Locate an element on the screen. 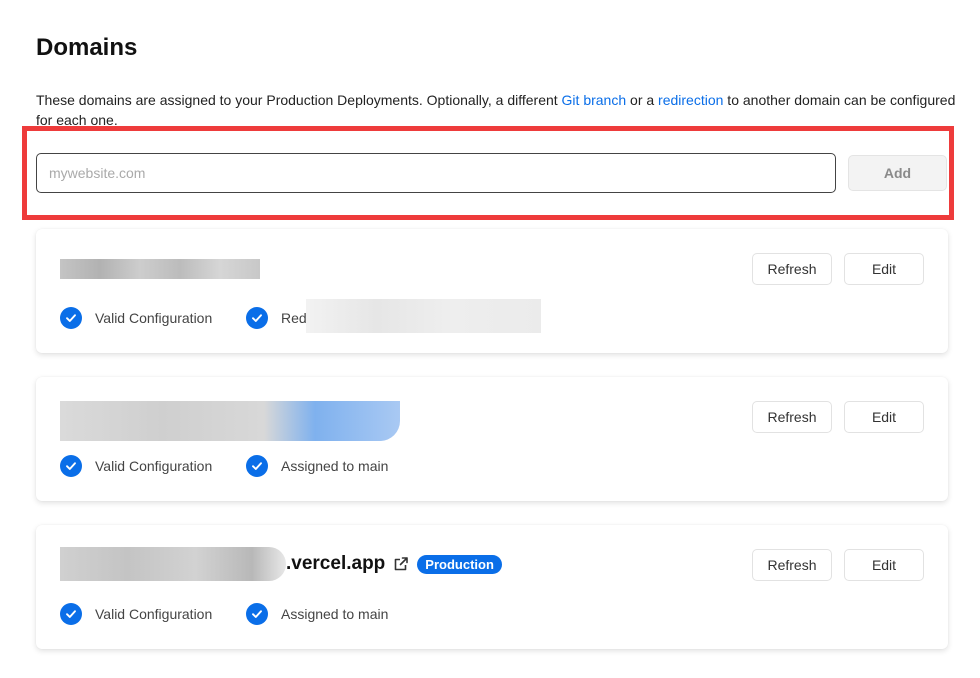  redacted-redirect-target is located at coordinates (423, 316).